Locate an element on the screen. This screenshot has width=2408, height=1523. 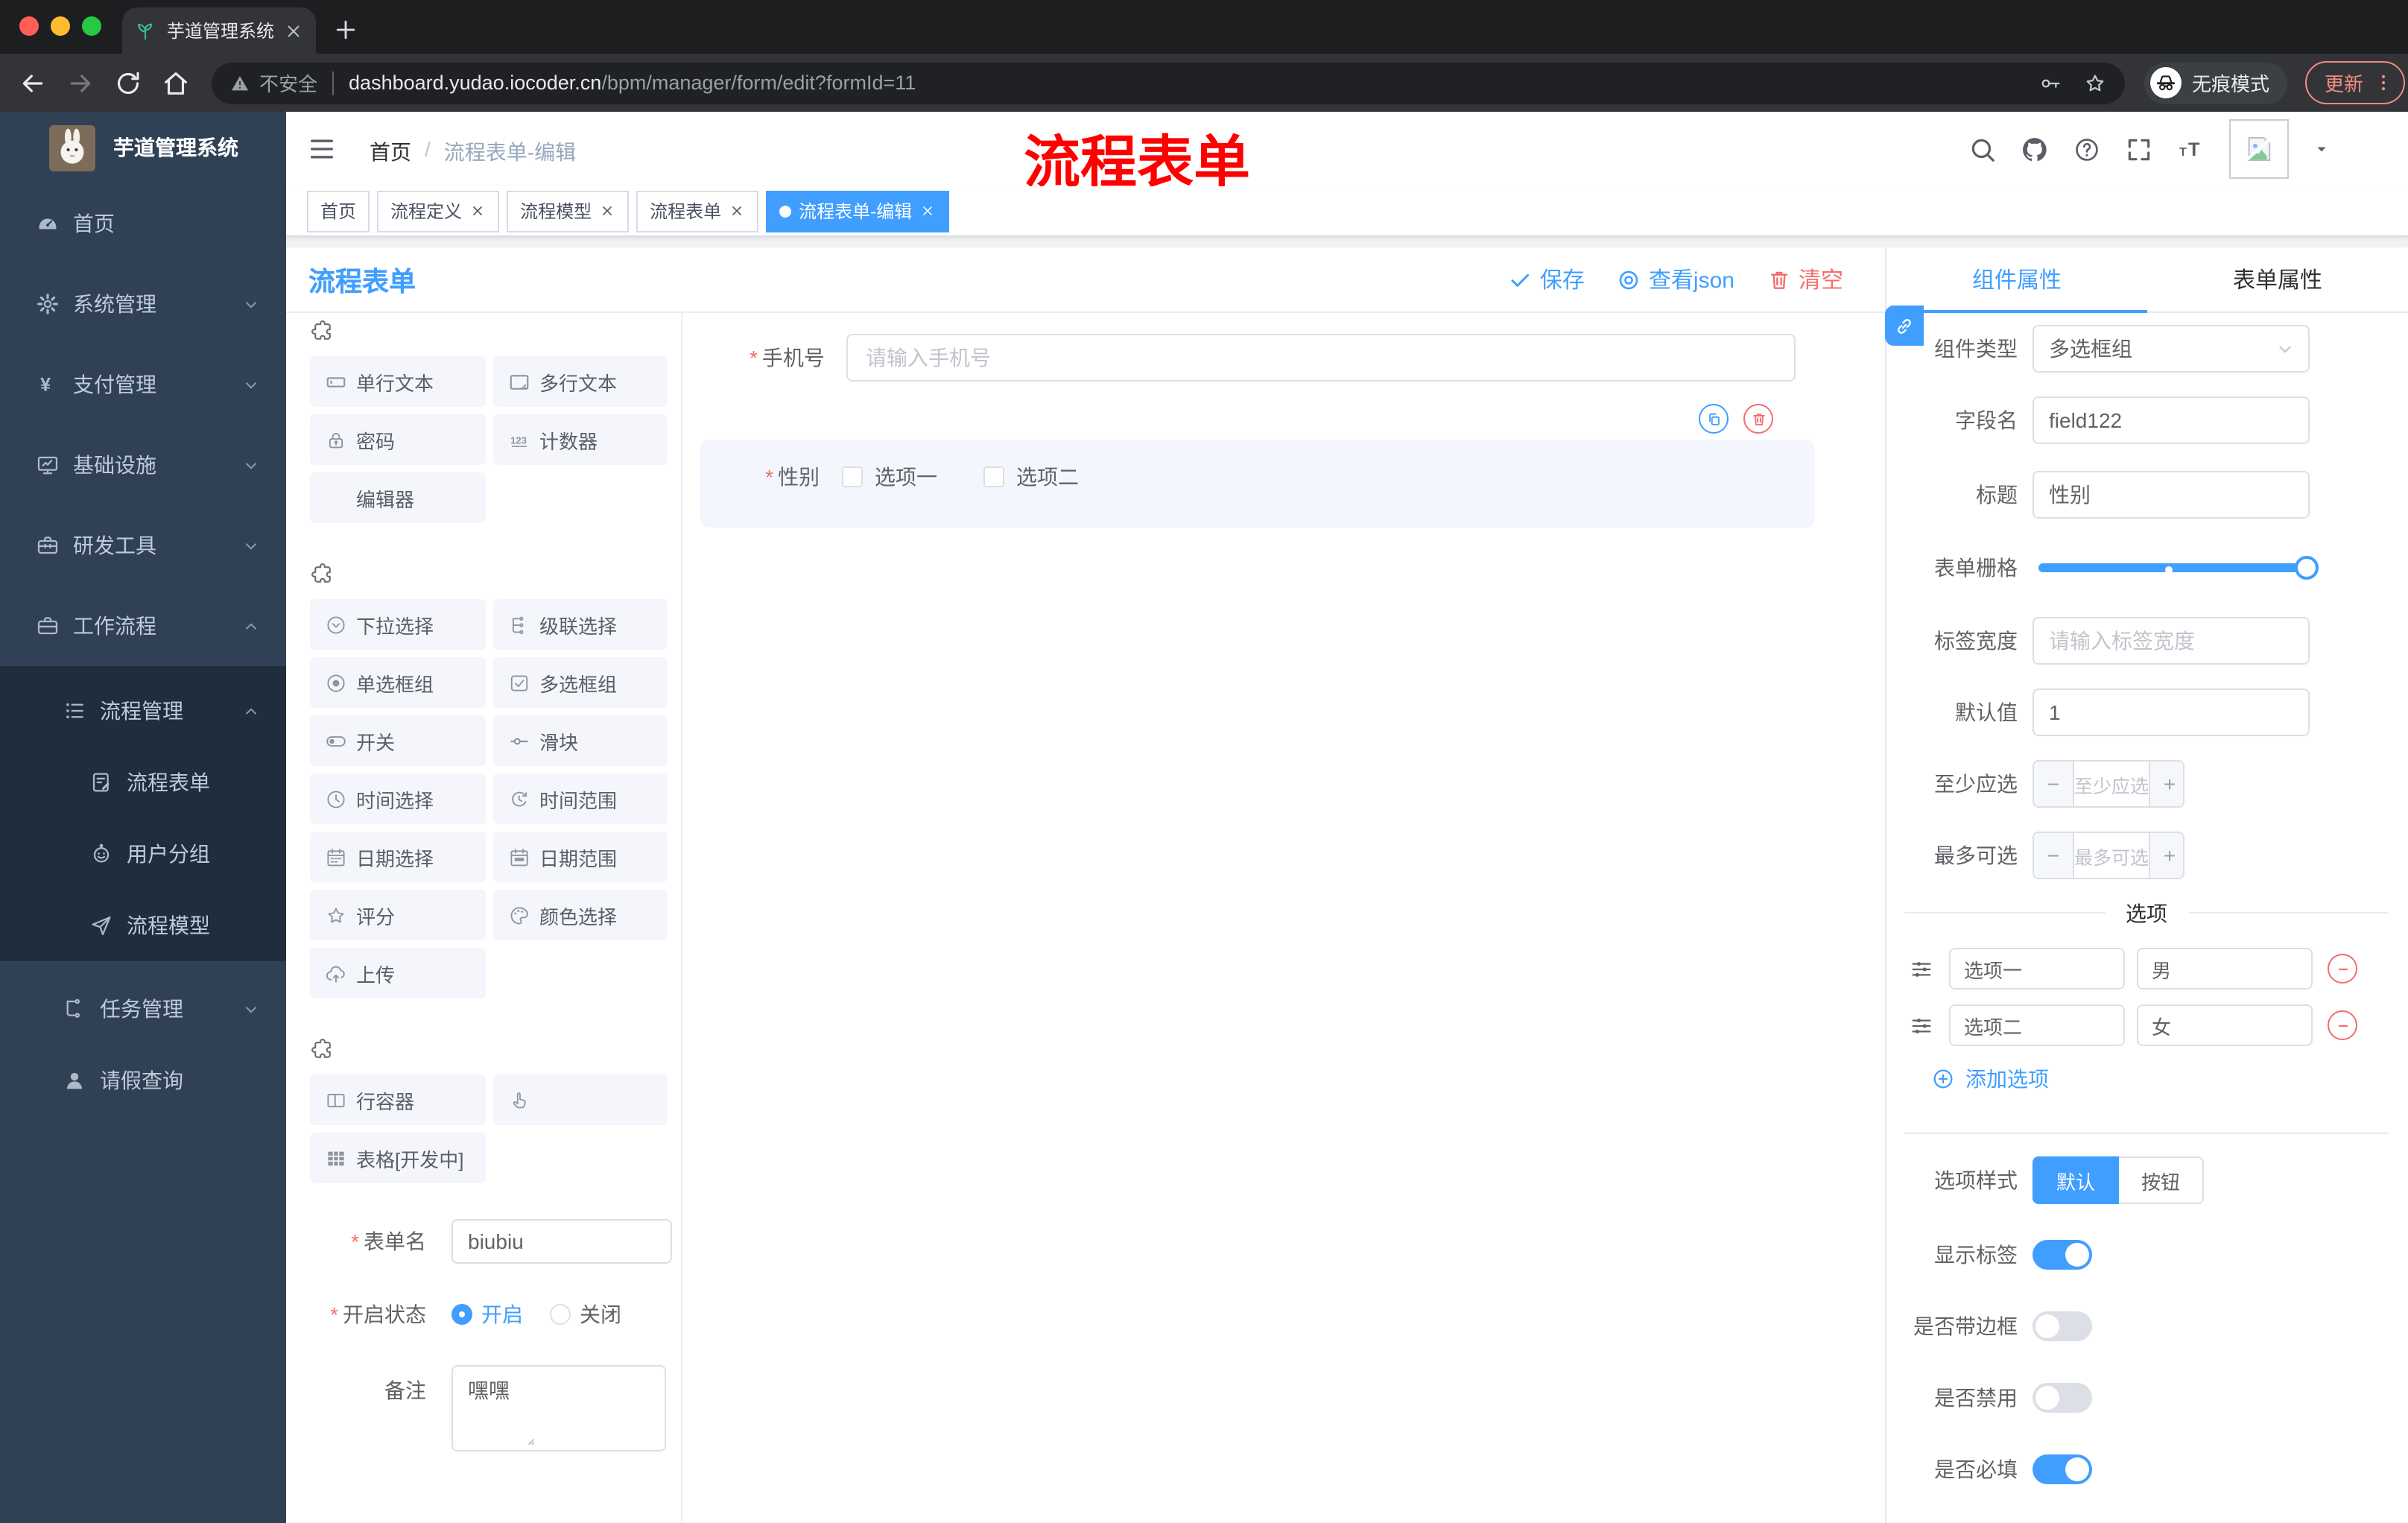
browser-tab: 芋道管理系统 is located at coordinates (219, 30).